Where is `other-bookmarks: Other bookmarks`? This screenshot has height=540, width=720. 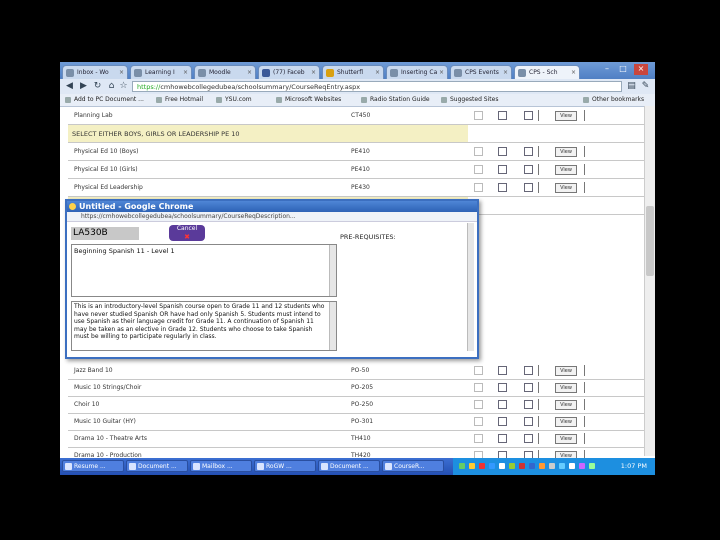
other-bookmarks: Other bookmarks is located at coordinates (613, 100).